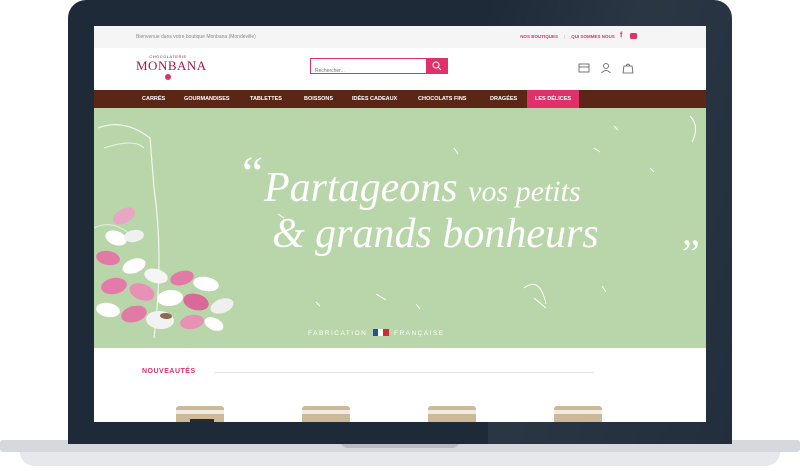 This screenshot has width=800, height=473. Describe the element at coordinates (266, 99) in the screenshot. I see `nav-item-tablettes: TABLETTES` at that location.